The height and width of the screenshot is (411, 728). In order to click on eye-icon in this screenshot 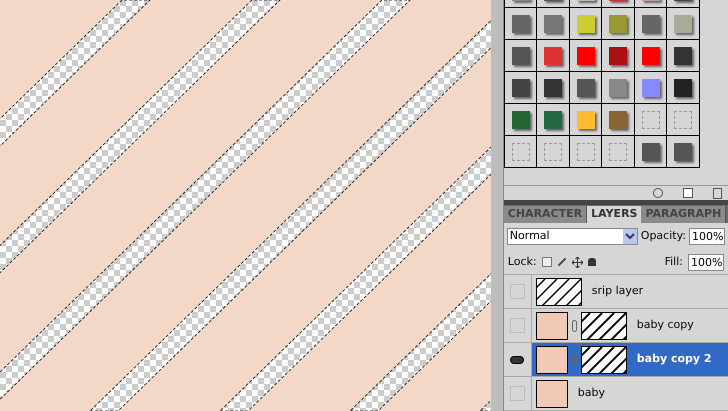, I will do `click(517, 360)`.